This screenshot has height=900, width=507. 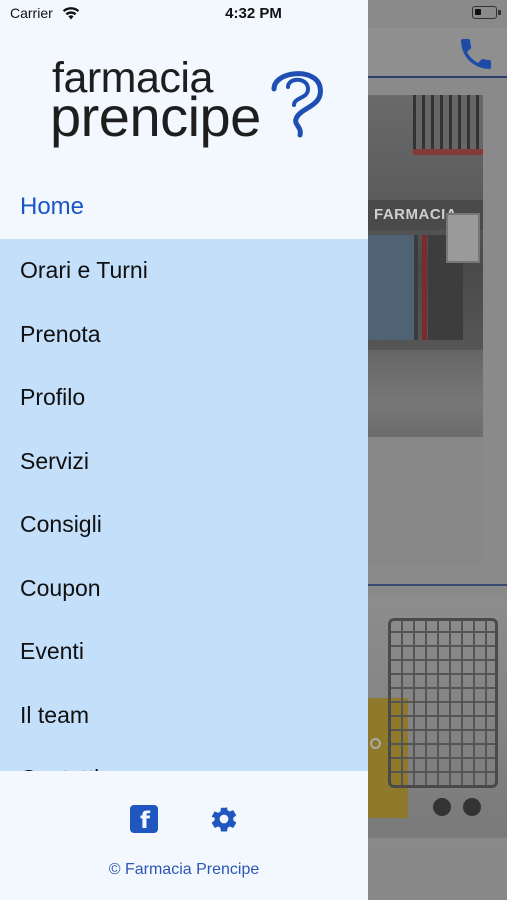 What do you see at coordinates (297, 104) in the screenshot?
I see `logo-ear-mark-icon` at bounding box center [297, 104].